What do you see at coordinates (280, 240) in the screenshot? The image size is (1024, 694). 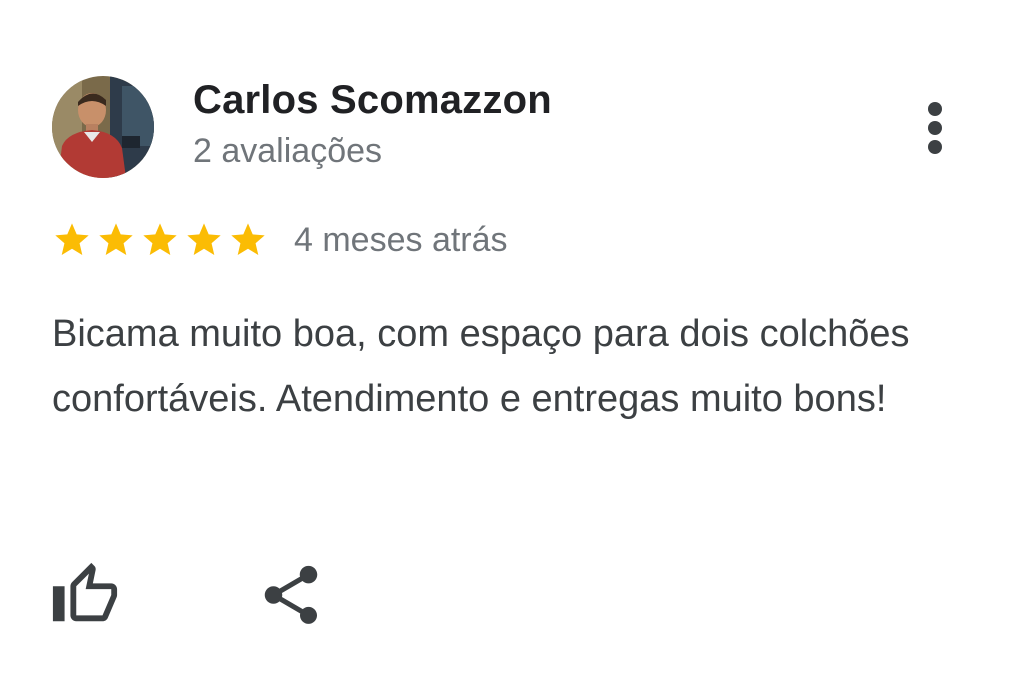 I see `rating-row: 4 meses atrás` at bounding box center [280, 240].